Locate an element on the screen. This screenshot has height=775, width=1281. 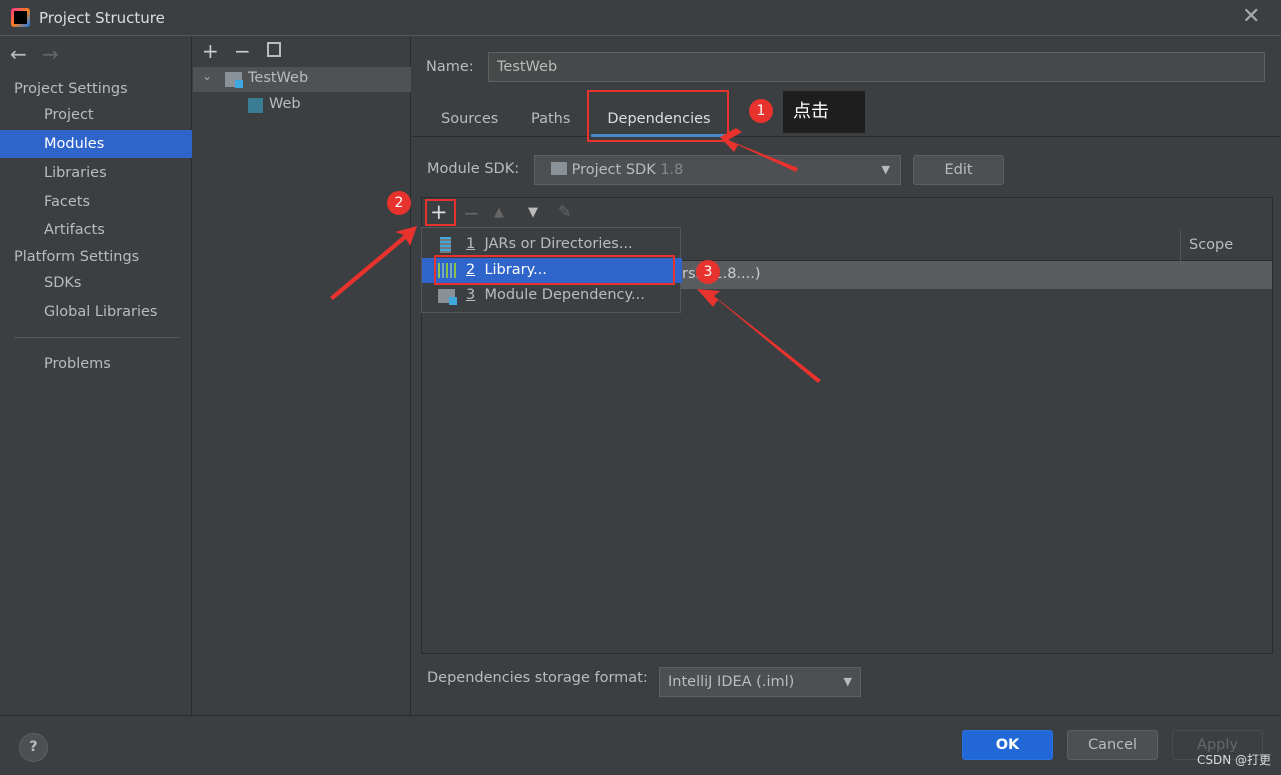
annotation-arrows is located at coordinates (575, 255).